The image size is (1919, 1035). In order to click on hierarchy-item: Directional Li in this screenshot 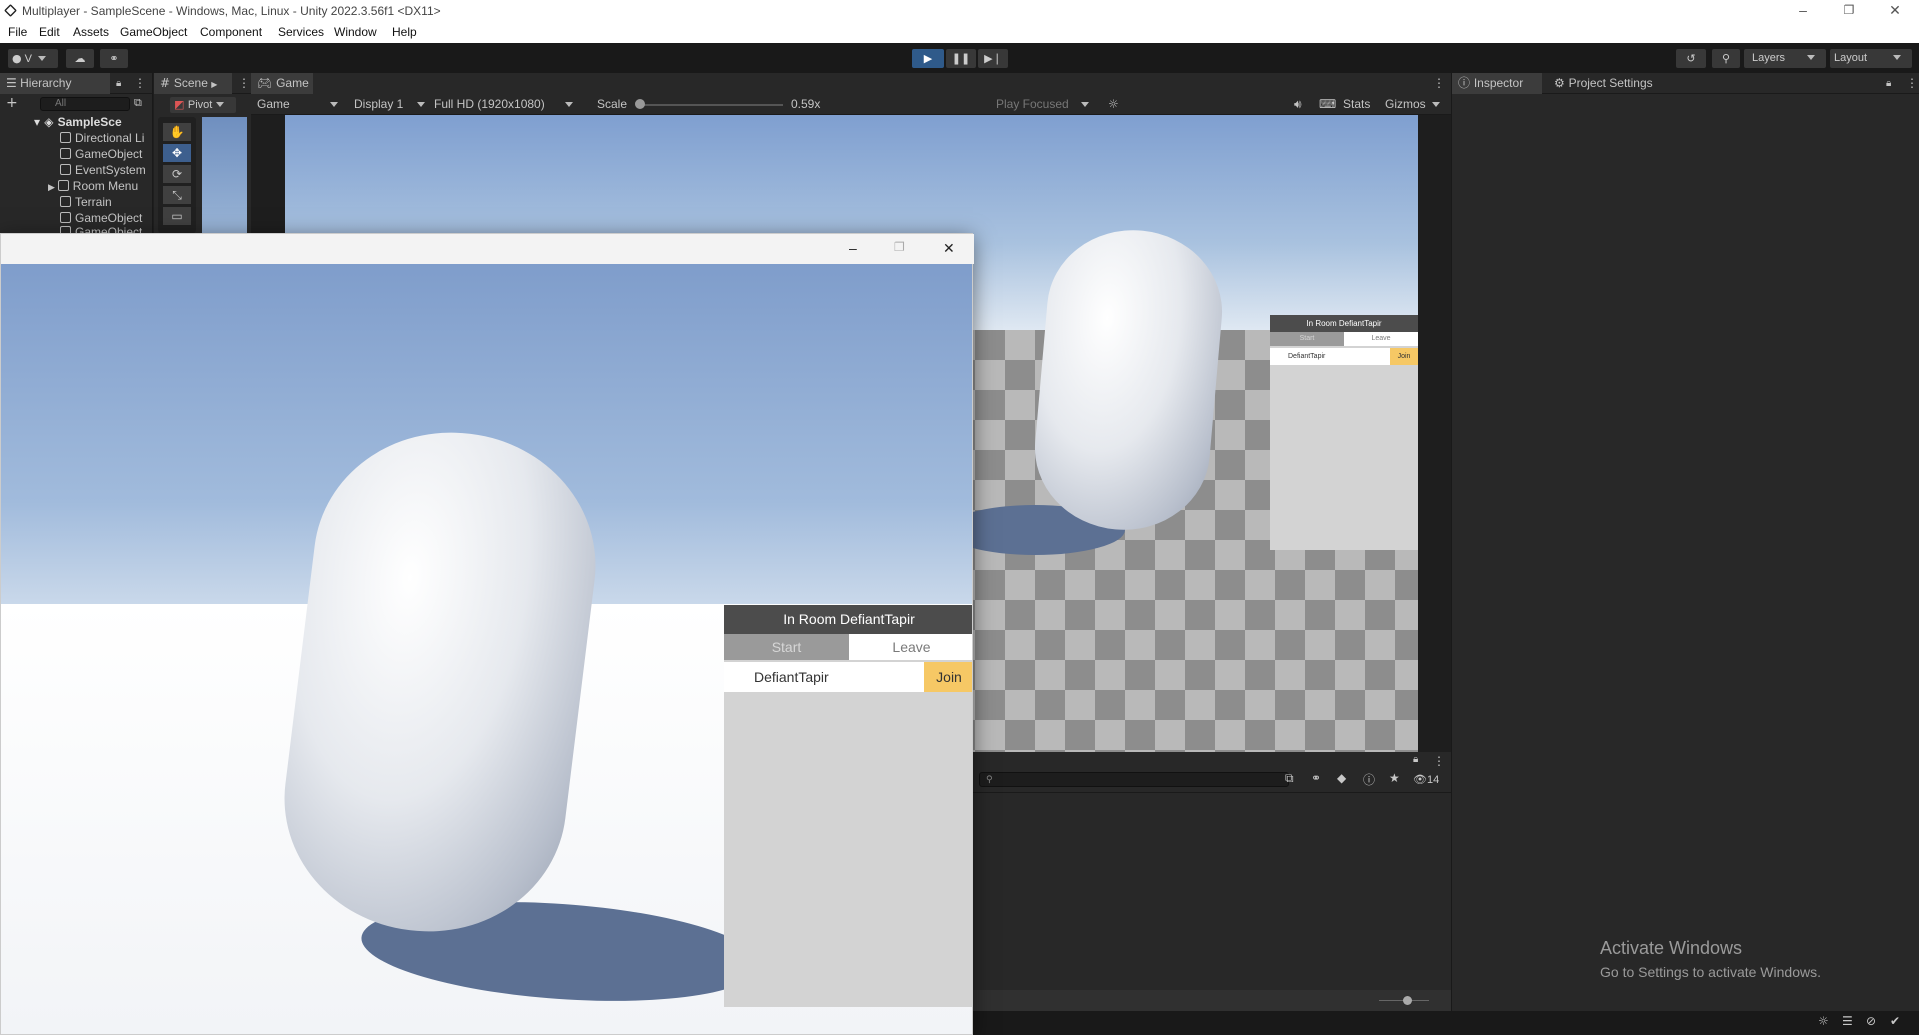, I will do `click(102, 138)`.